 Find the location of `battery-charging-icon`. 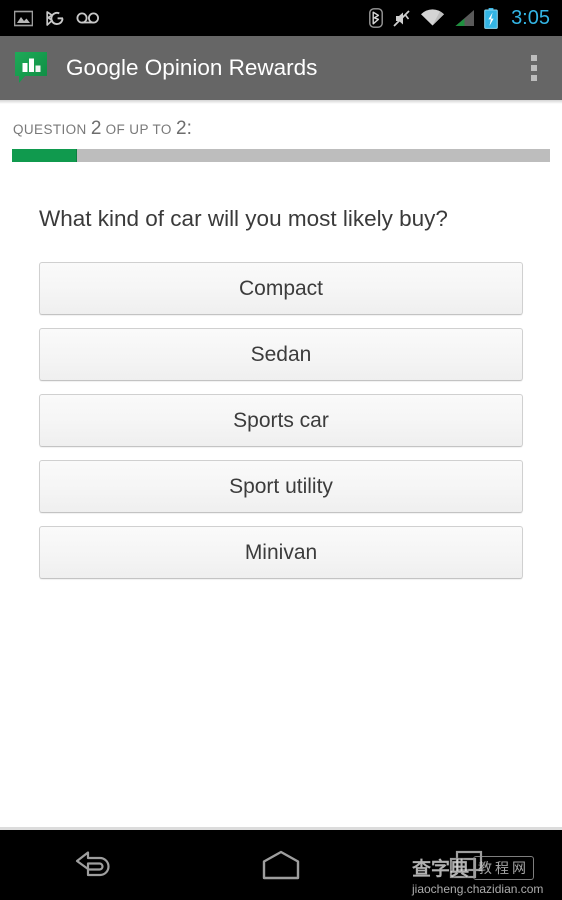

battery-charging-icon is located at coordinates (491, 18).